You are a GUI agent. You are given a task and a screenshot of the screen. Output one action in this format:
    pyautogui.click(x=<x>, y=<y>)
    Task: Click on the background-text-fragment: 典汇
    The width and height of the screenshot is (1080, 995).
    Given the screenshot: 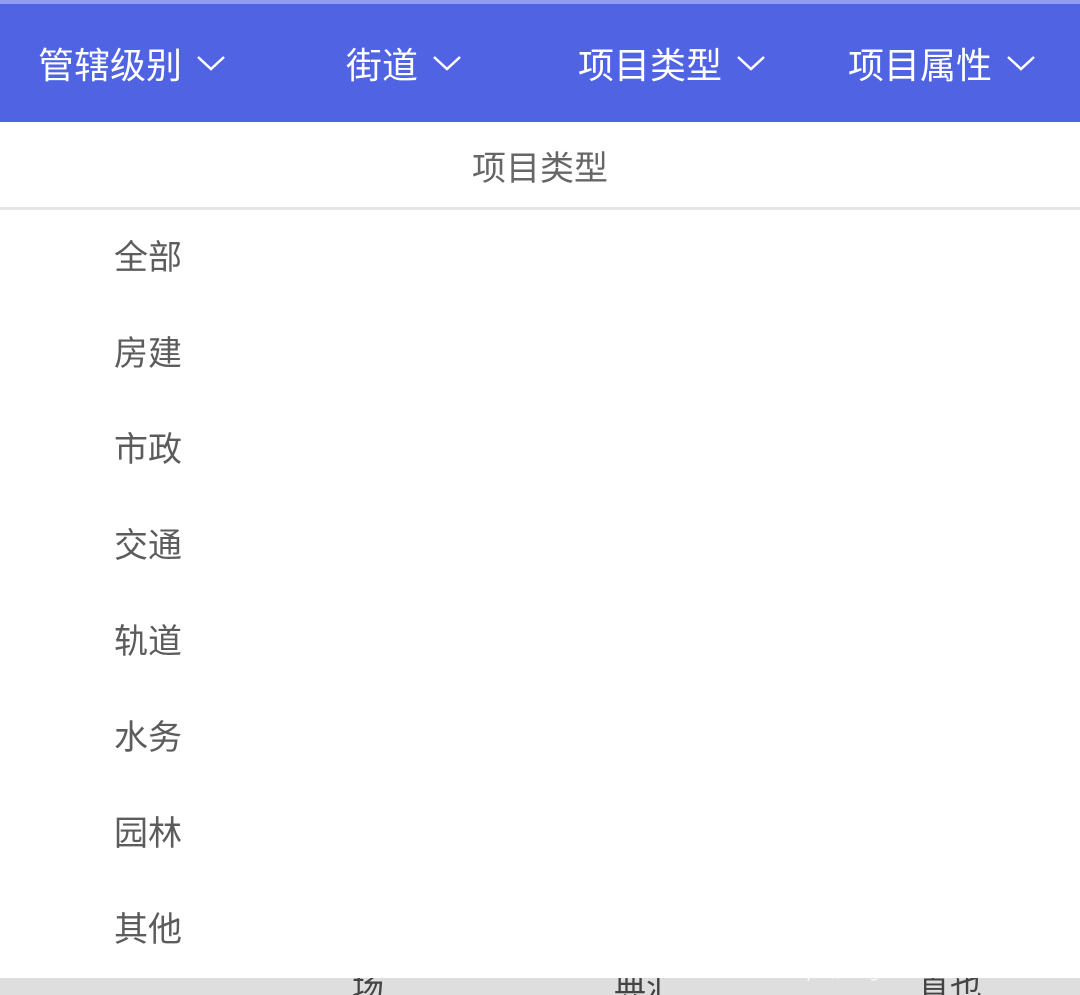 What is the action you would take?
    pyautogui.click(x=646, y=986)
    